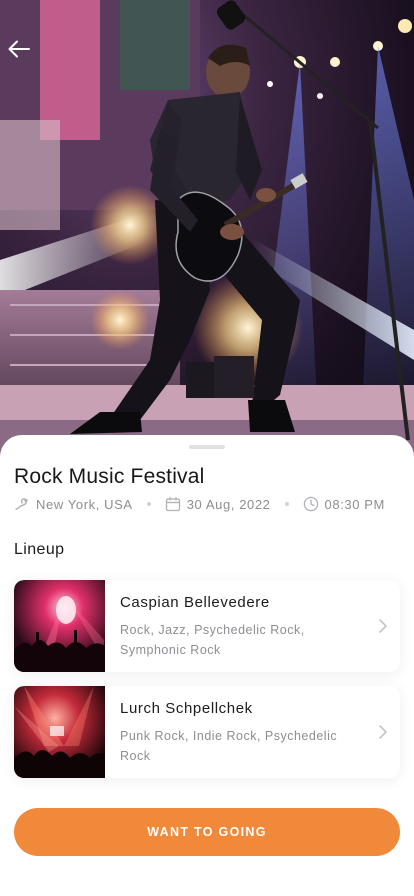  Describe the element at coordinates (186, 708) in the screenshot. I see `artist-name: Lurch Schpellchek` at that location.